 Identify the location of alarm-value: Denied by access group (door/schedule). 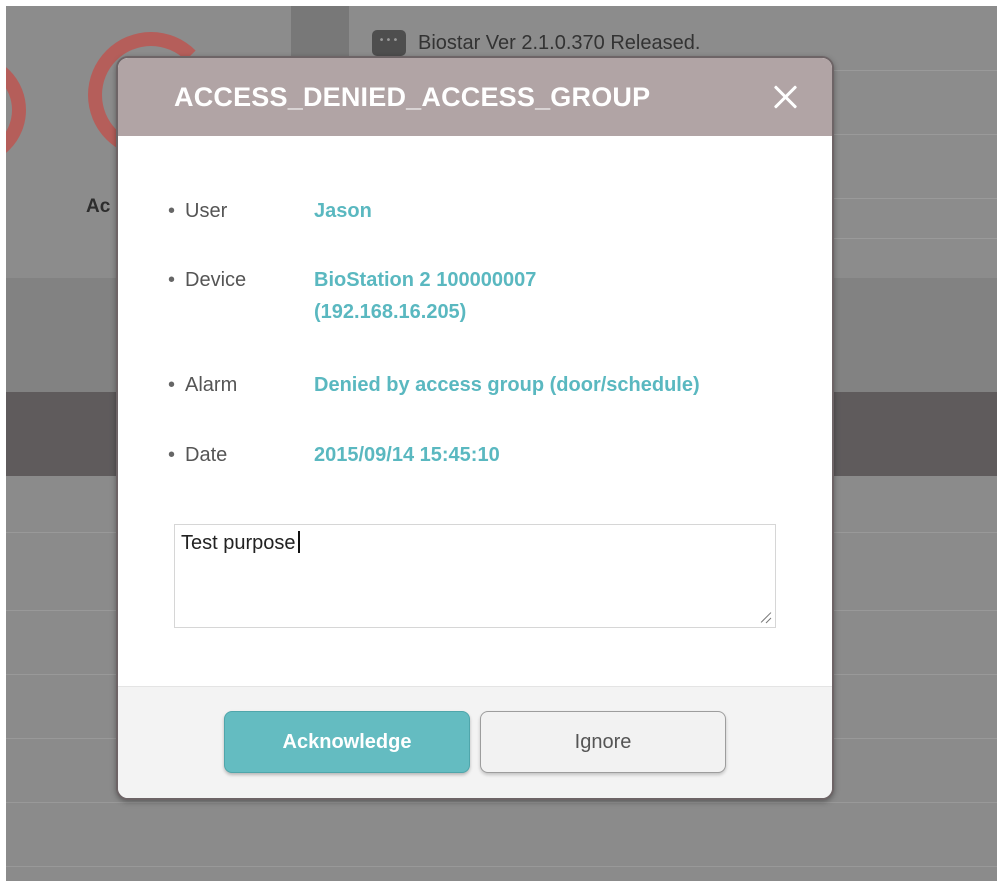
(507, 385).